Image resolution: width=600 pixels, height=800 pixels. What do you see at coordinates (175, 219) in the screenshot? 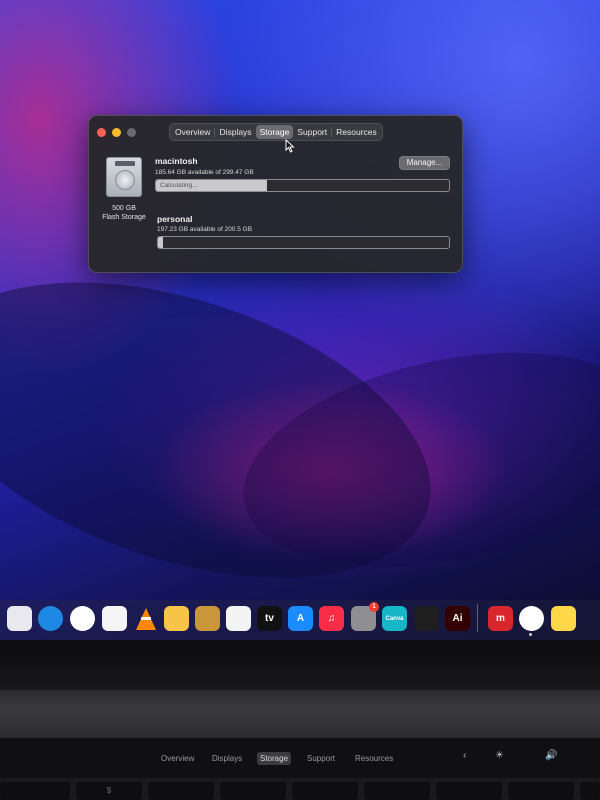
I see `volume-name: personal` at bounding box center [175, 219].